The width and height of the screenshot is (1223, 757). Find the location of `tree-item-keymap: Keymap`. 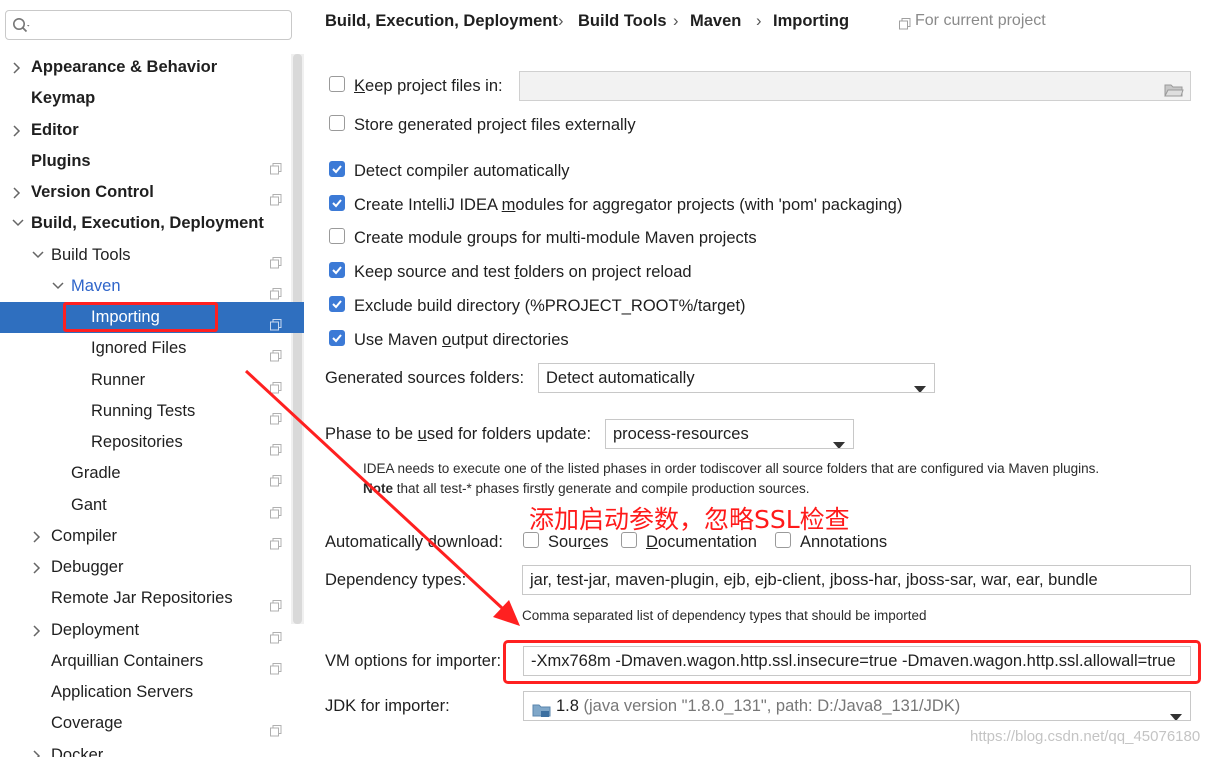

tree-item-keymap: Keymap is located at coordinates (145, 98).